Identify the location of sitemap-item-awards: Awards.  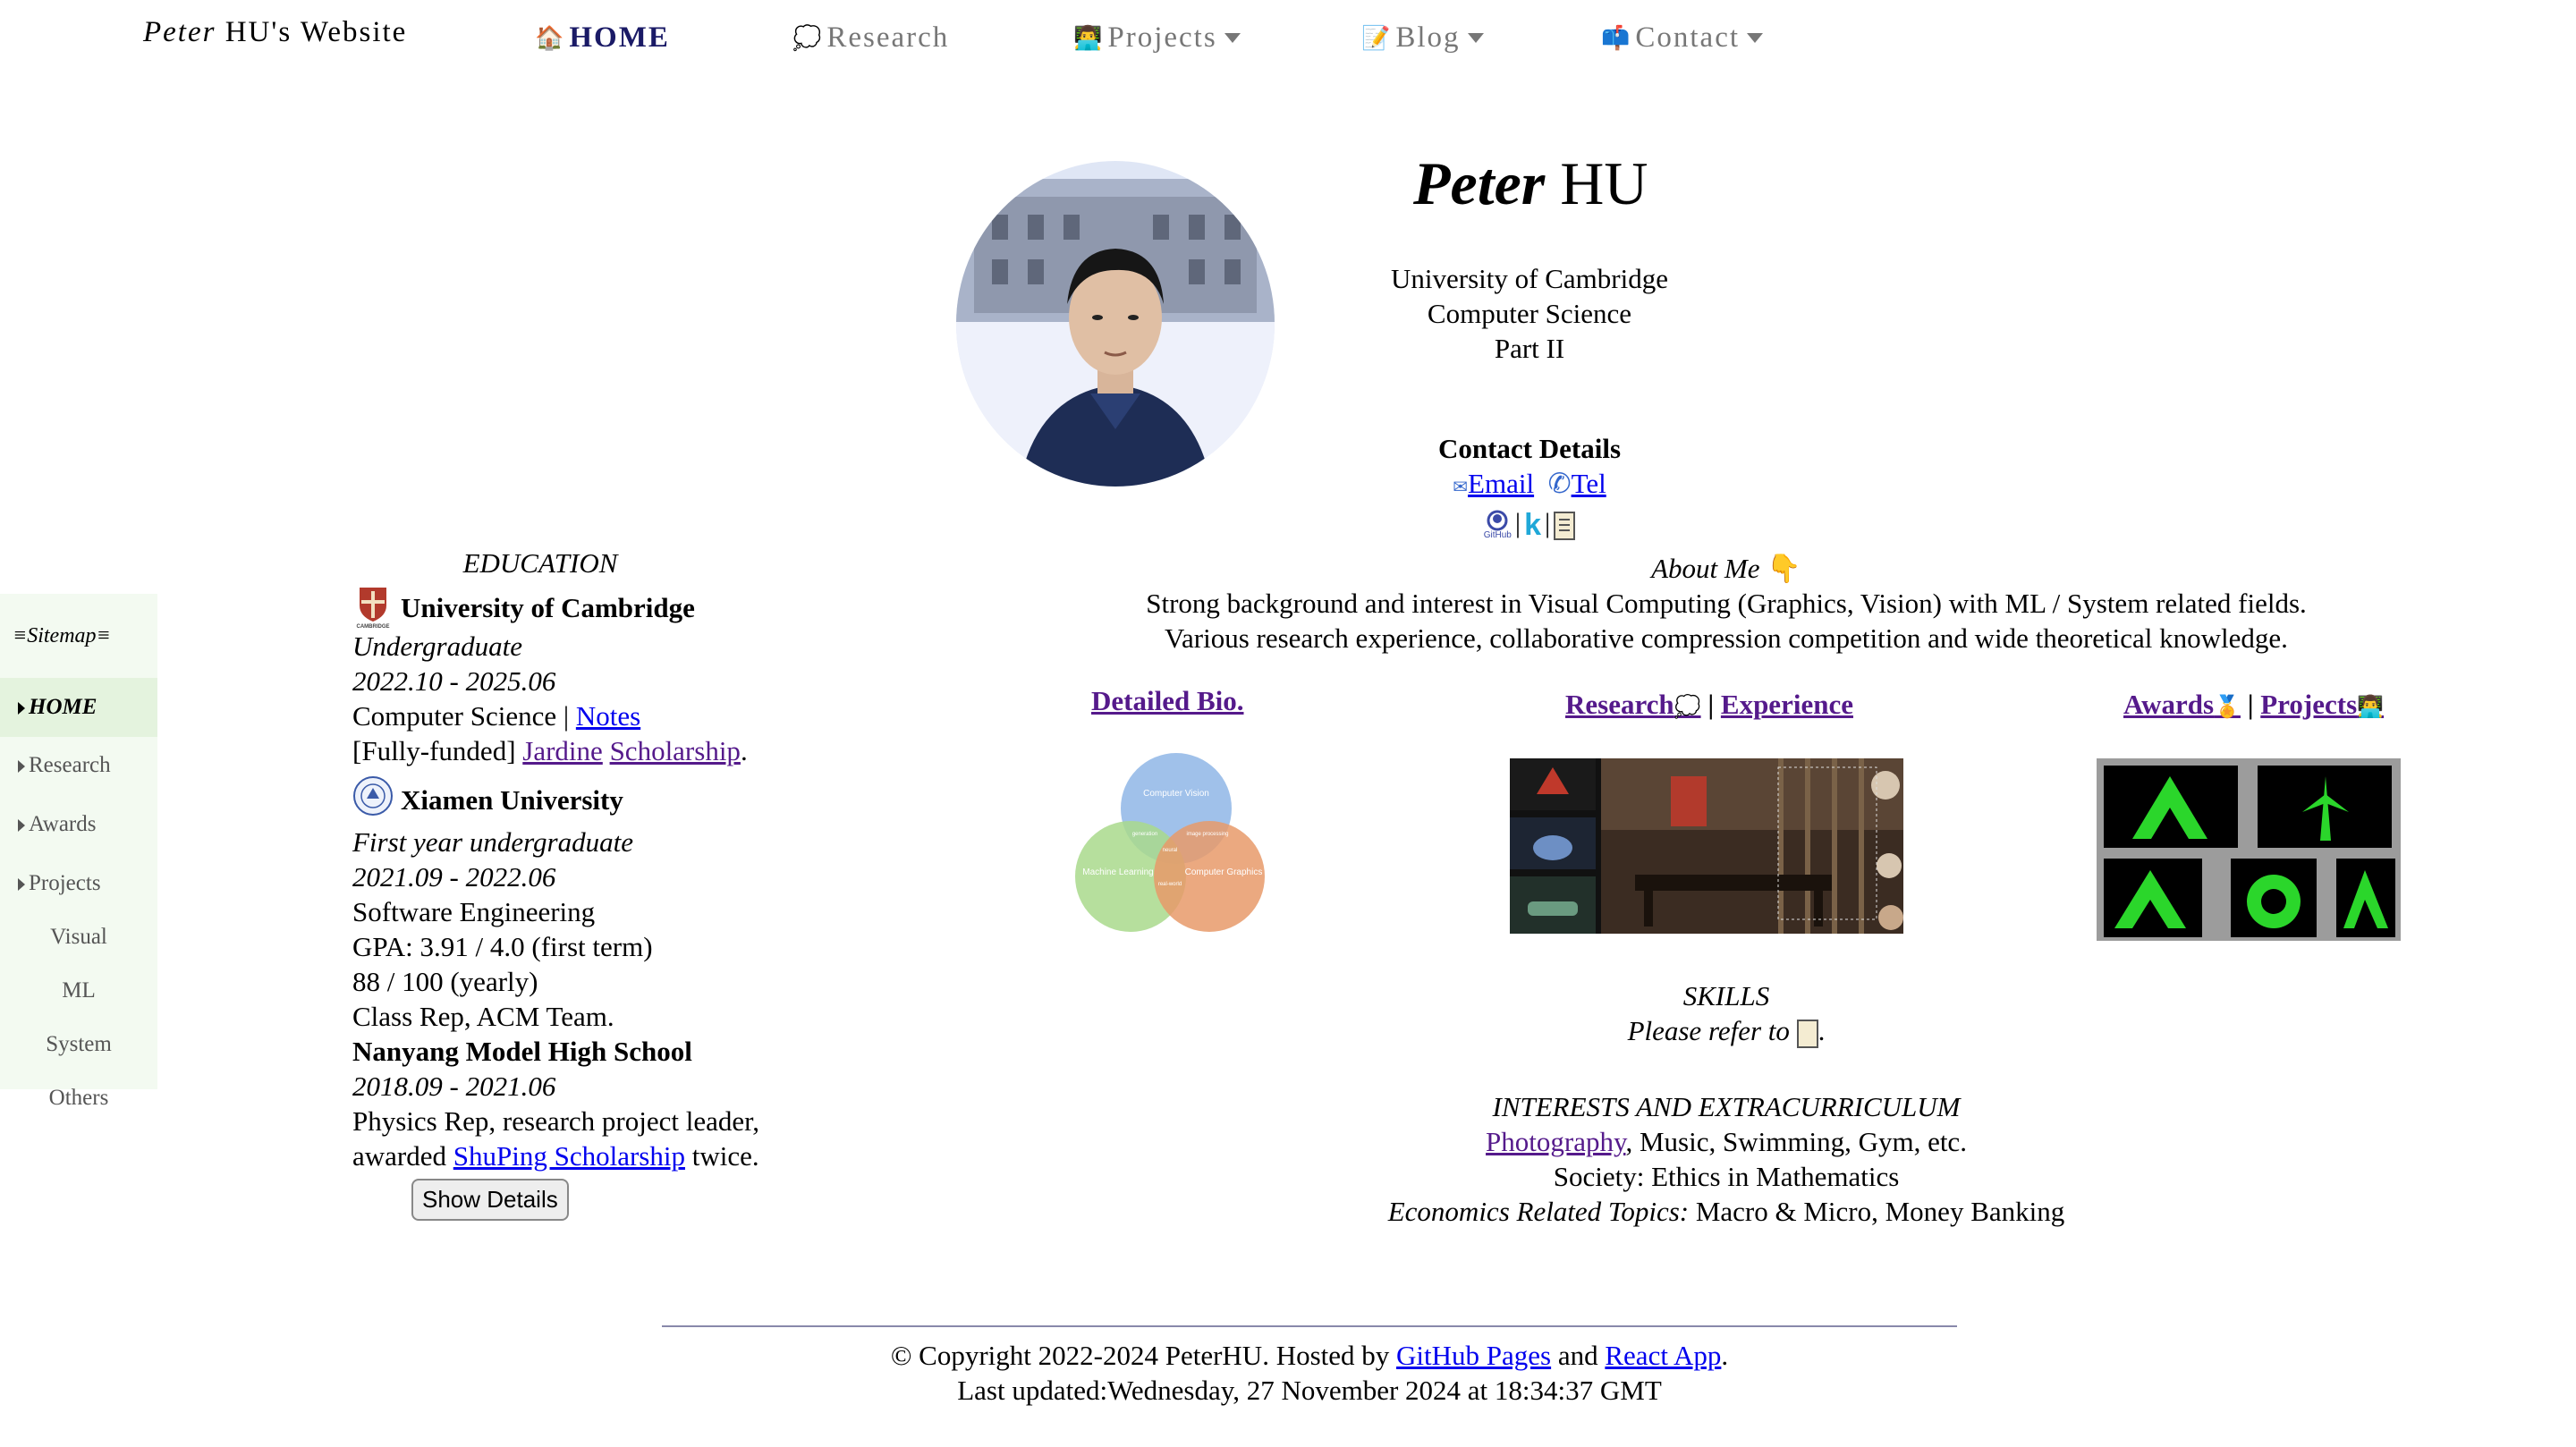
(78, 824).